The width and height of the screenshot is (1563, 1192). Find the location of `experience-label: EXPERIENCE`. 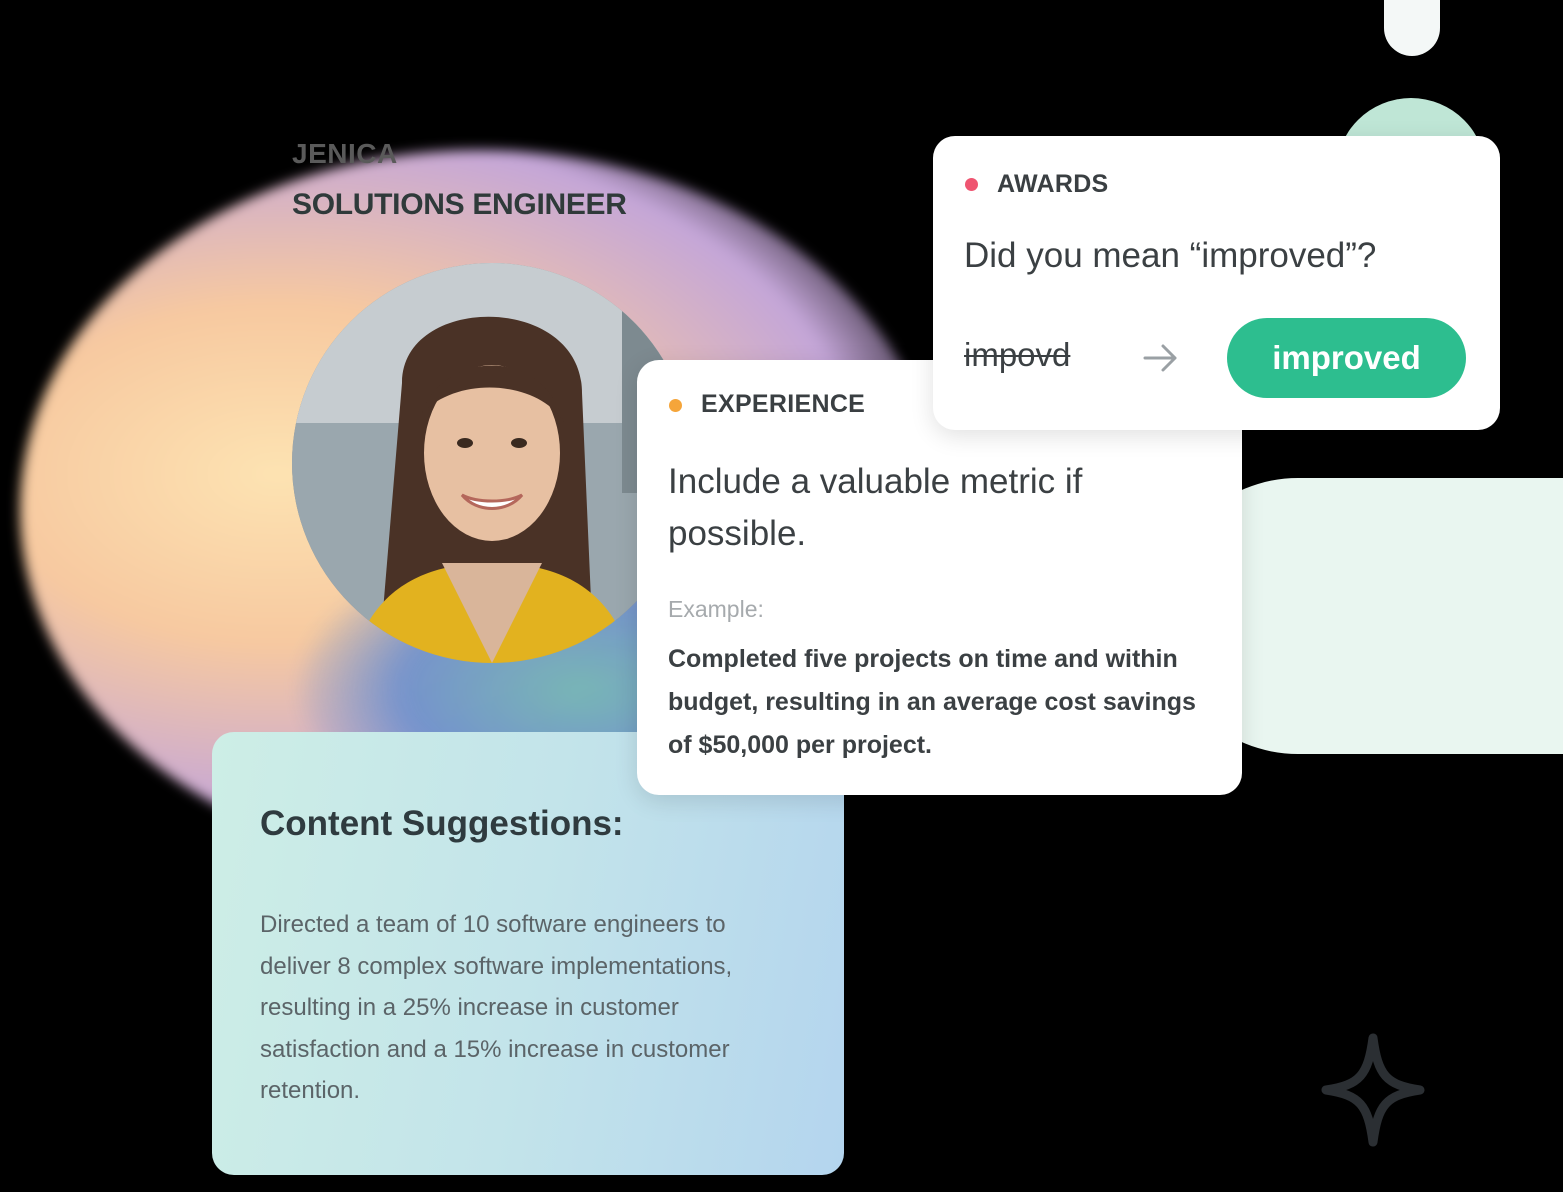

experience-label: EXPERIENCE is located at coordinates (783, 404).